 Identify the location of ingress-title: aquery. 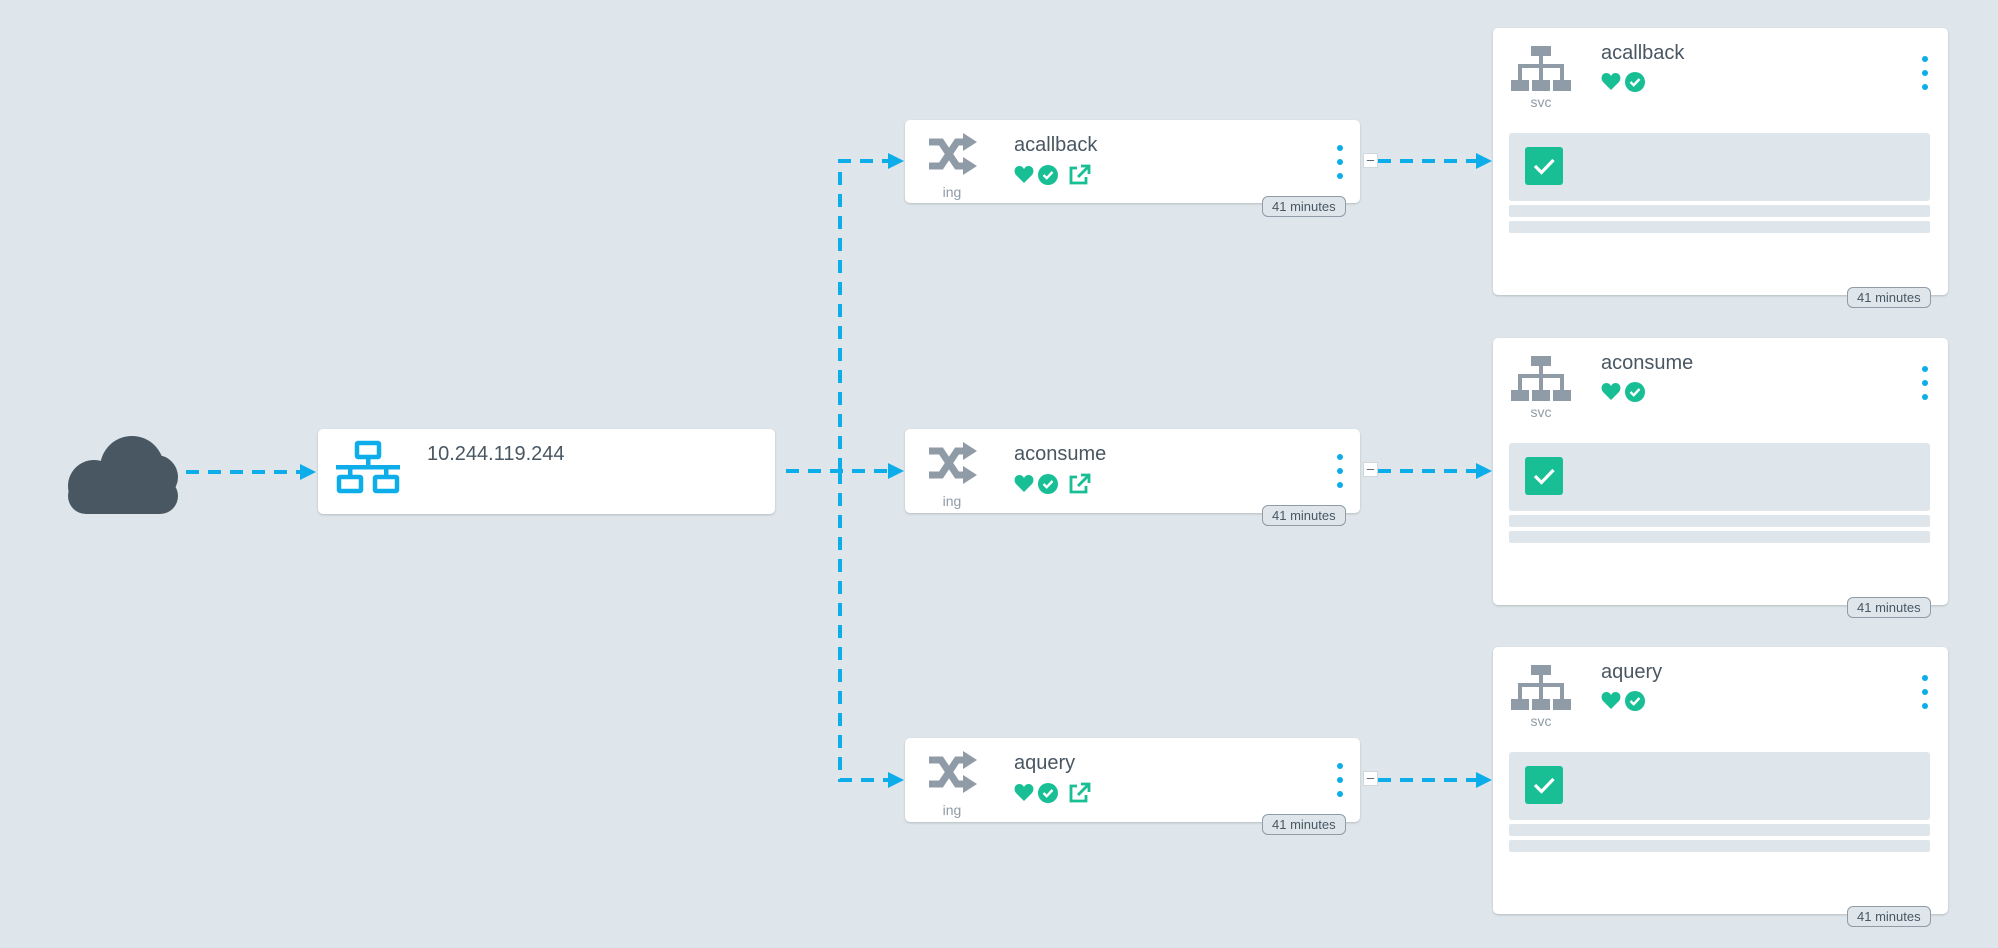
(1045, 763).